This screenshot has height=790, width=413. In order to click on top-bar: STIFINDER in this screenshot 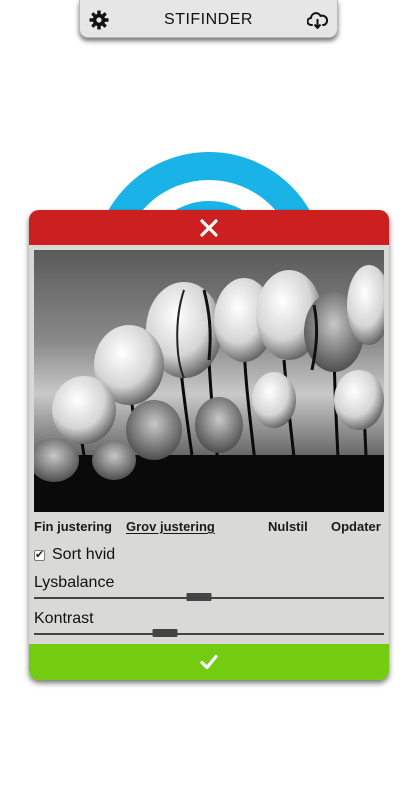, I will do `click(208, 19)`.